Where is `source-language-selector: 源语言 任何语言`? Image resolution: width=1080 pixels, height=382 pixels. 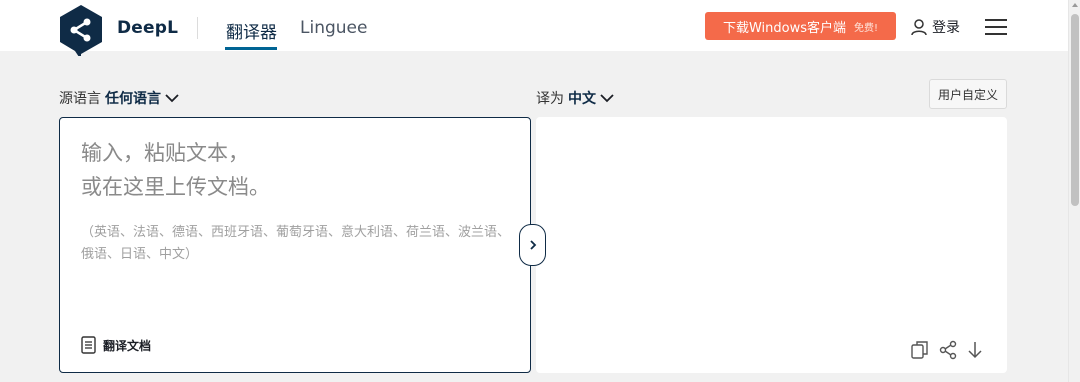 source-language-selector: 源语言 任何语言 is located at coordinates (119, 98).